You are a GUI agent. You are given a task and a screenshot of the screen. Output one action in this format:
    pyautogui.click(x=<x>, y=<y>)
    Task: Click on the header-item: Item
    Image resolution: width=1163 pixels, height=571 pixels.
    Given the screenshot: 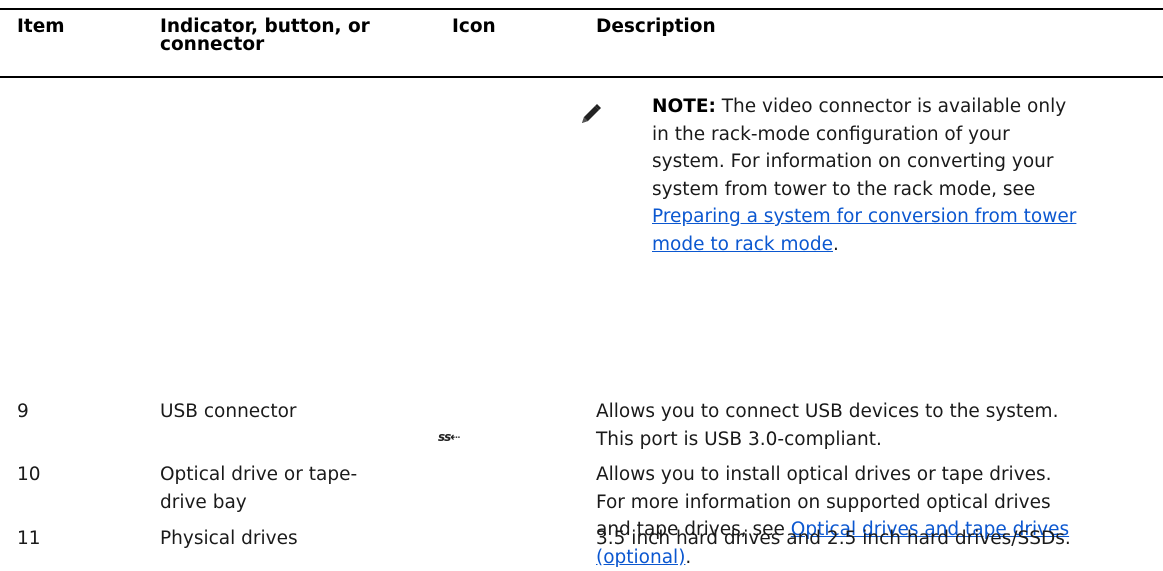 What is the action you would take?
    pyautogui.click(x=41, y=27)
    